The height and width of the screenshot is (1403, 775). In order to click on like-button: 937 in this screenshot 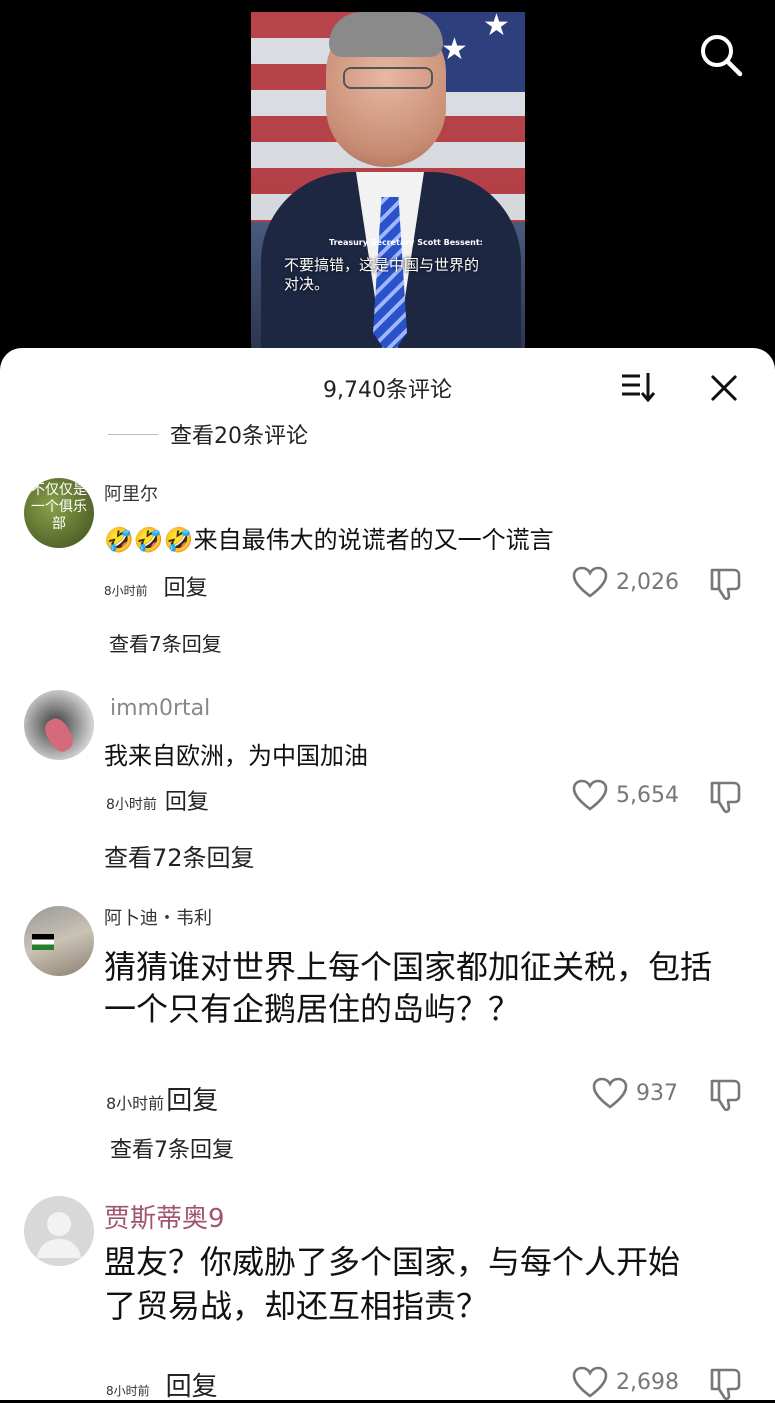, I will do `click(635, 1093)`.